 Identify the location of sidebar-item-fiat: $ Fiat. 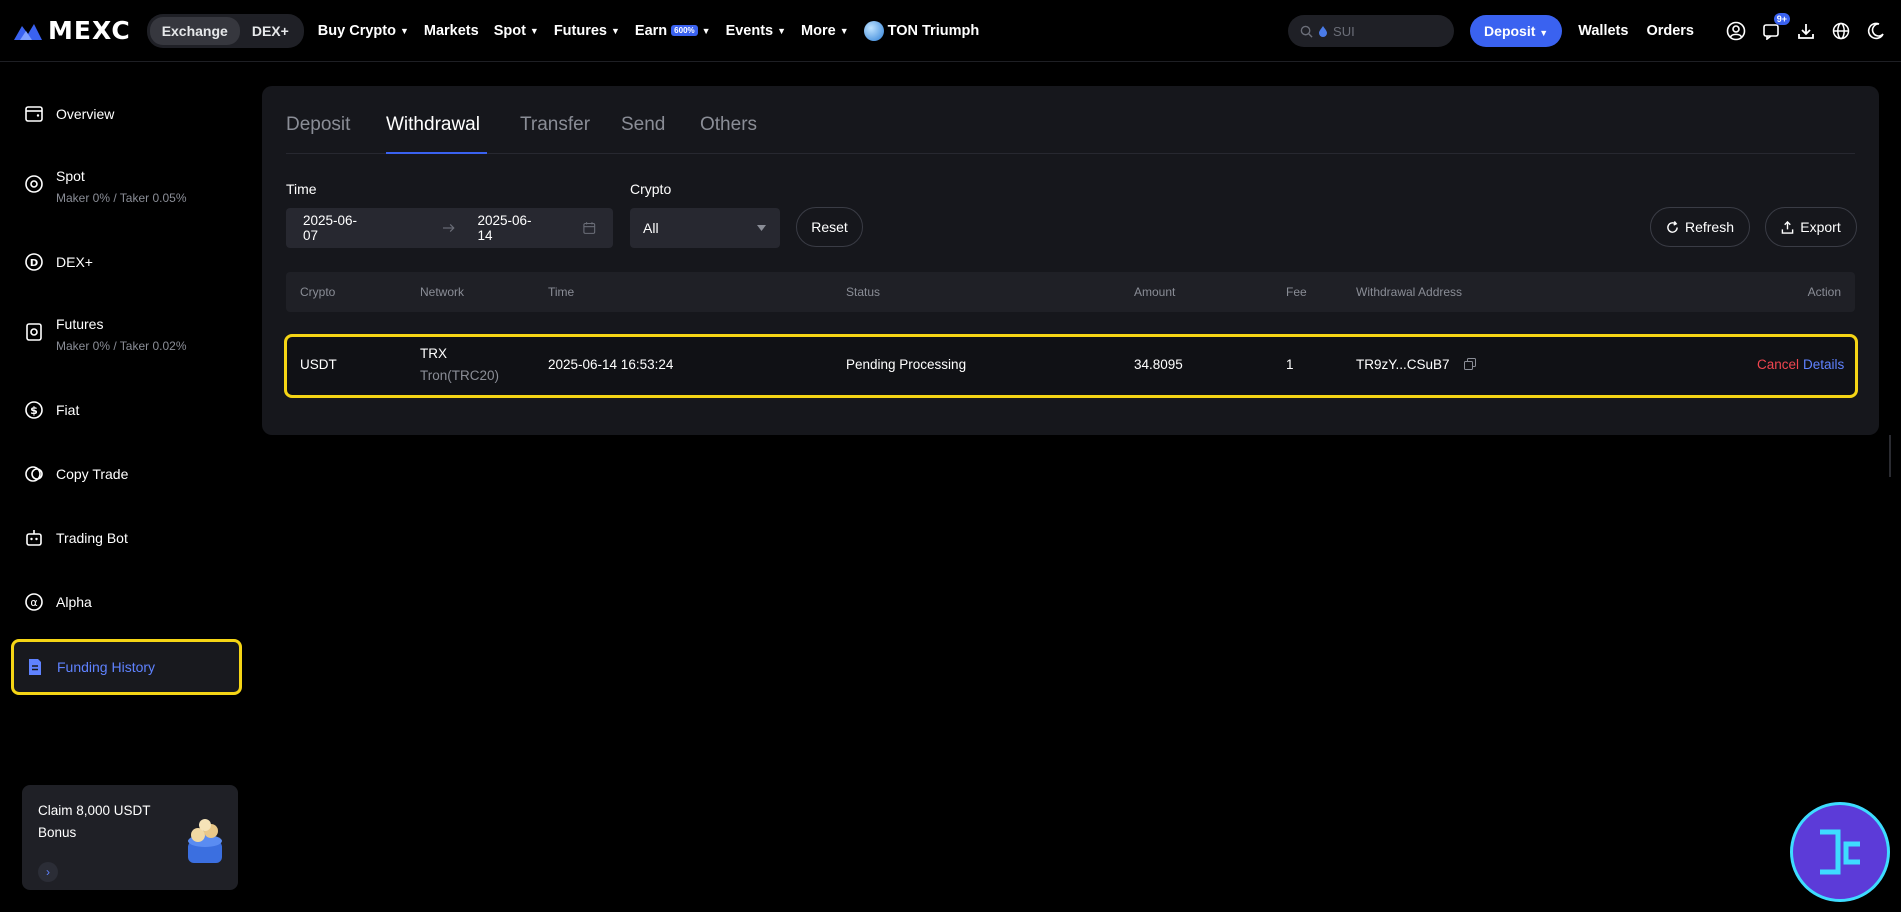
(51, 410).